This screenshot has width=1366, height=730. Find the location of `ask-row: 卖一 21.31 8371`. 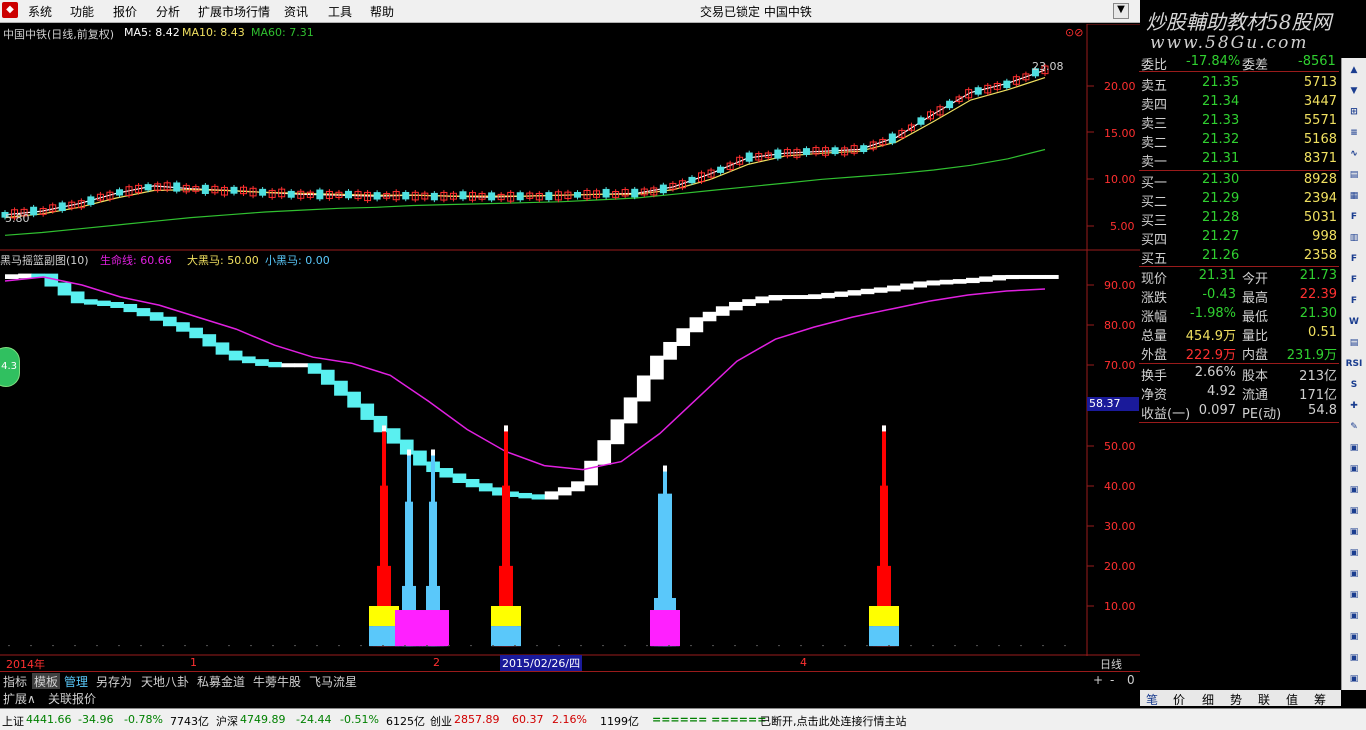

ask-row: 卖一 21.31 8371 is located at coordinates (1239, 160).